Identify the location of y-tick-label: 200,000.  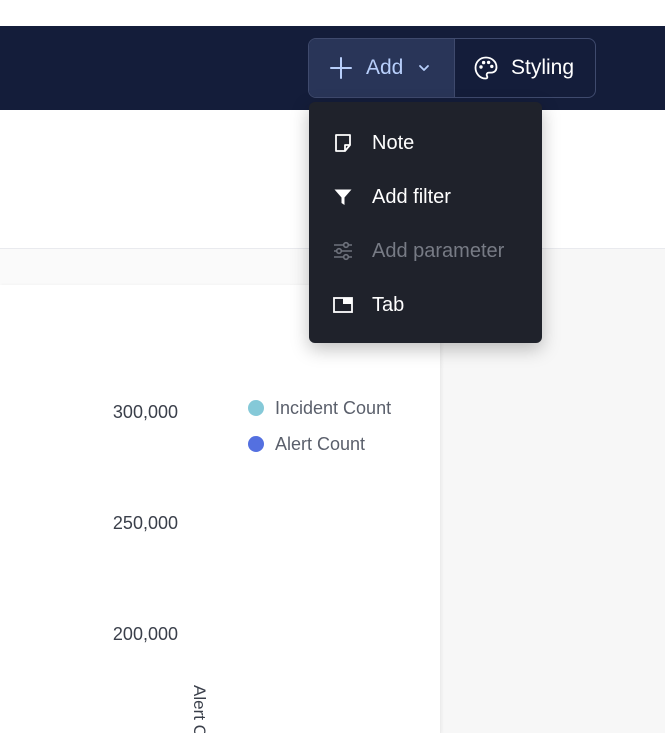
(145, 634).